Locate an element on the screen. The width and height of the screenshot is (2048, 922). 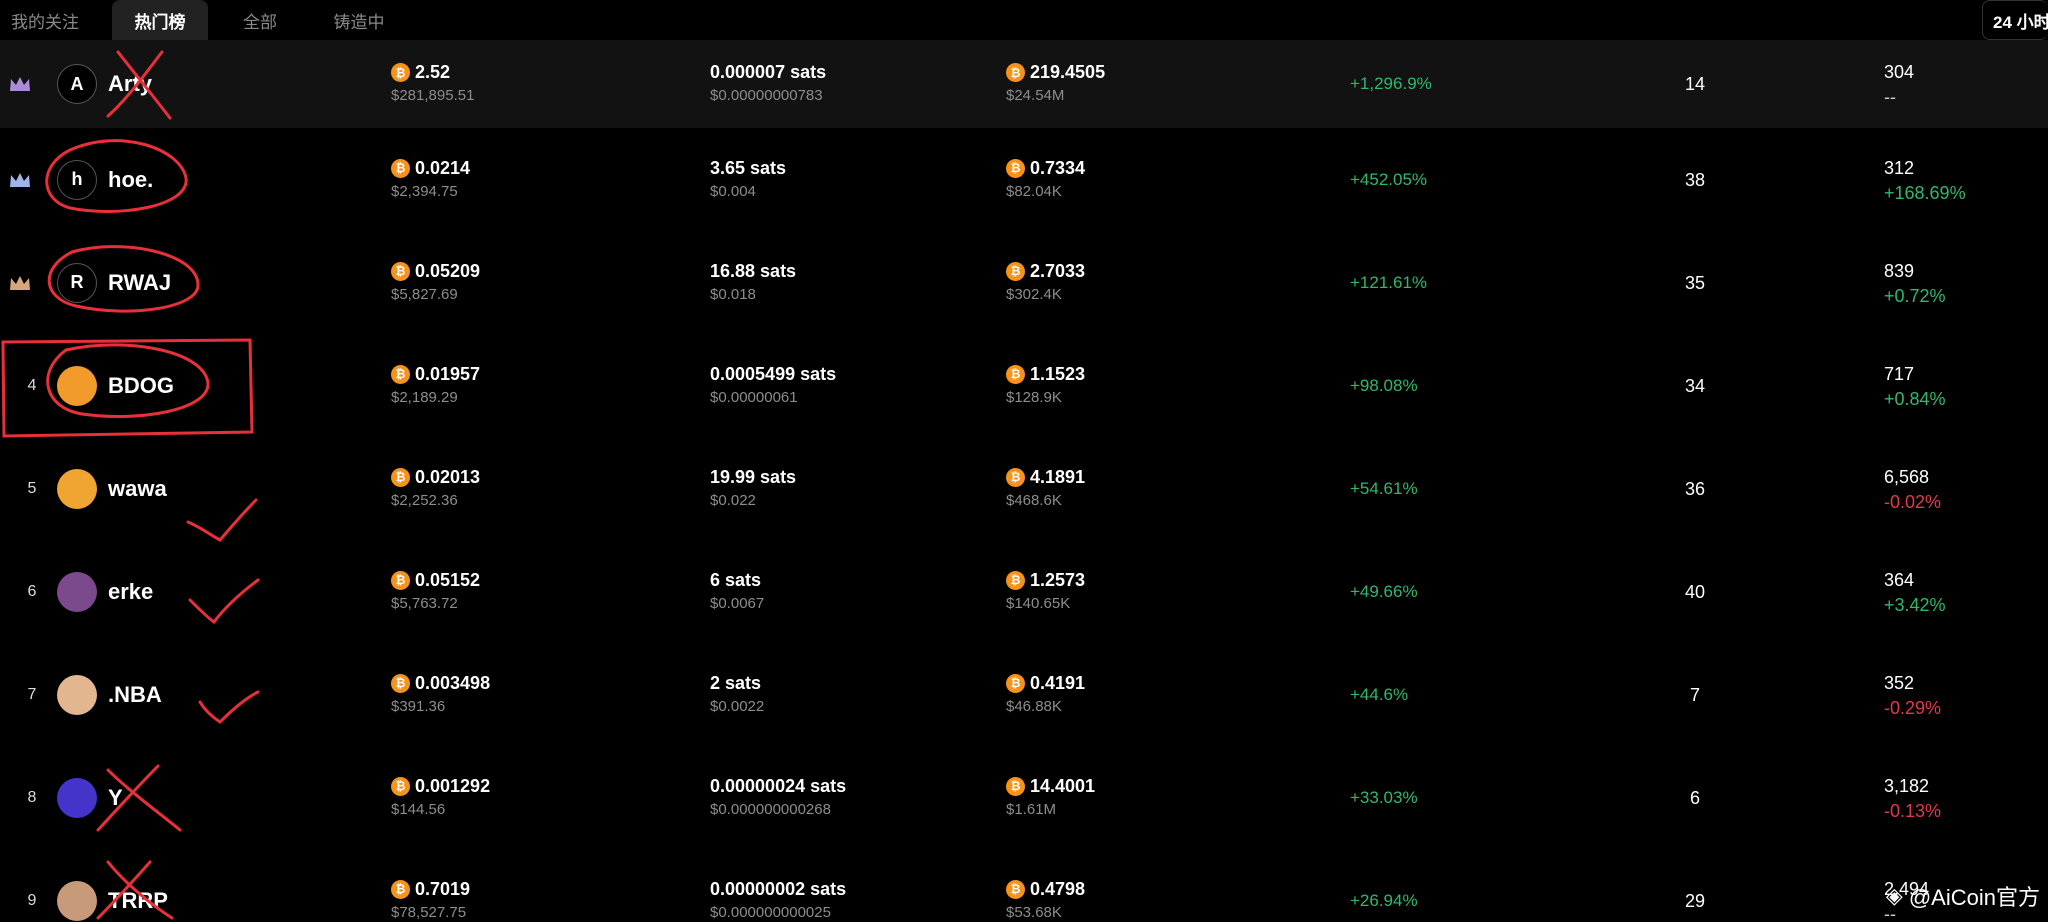
token-avatar: A is located at coordinates (77, 84).